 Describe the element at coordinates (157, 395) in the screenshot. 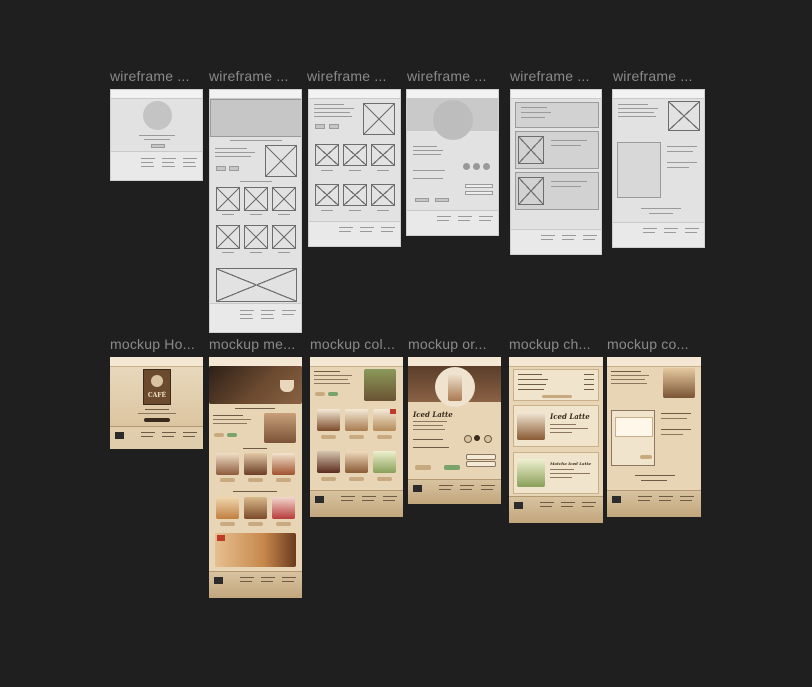

I see `logo-text: CAFÉ` at that location.